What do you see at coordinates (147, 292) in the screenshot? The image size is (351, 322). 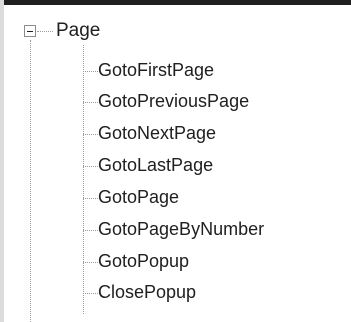 I see `tree-item-label: ClosePopup` at bounding box center [147, 292].